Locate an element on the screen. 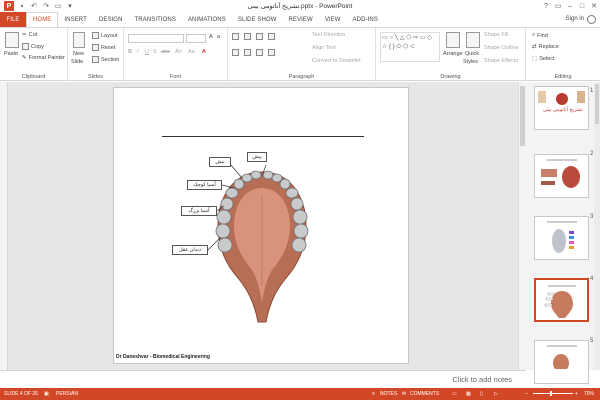 The width and height of the screenshot is (600, 400). label-canine: نیش is located at coordinates (220, 162).